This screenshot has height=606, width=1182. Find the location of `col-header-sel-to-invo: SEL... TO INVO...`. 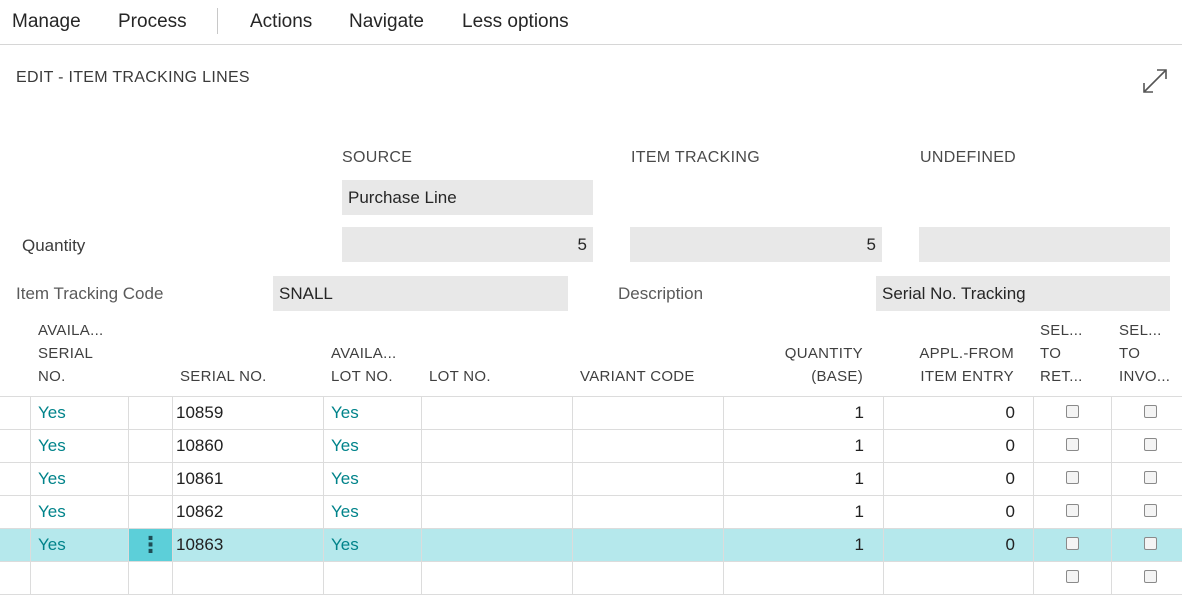

col-header-sel-to-invo: SEL... TO INVO... is located at coordinates (1144, 353).